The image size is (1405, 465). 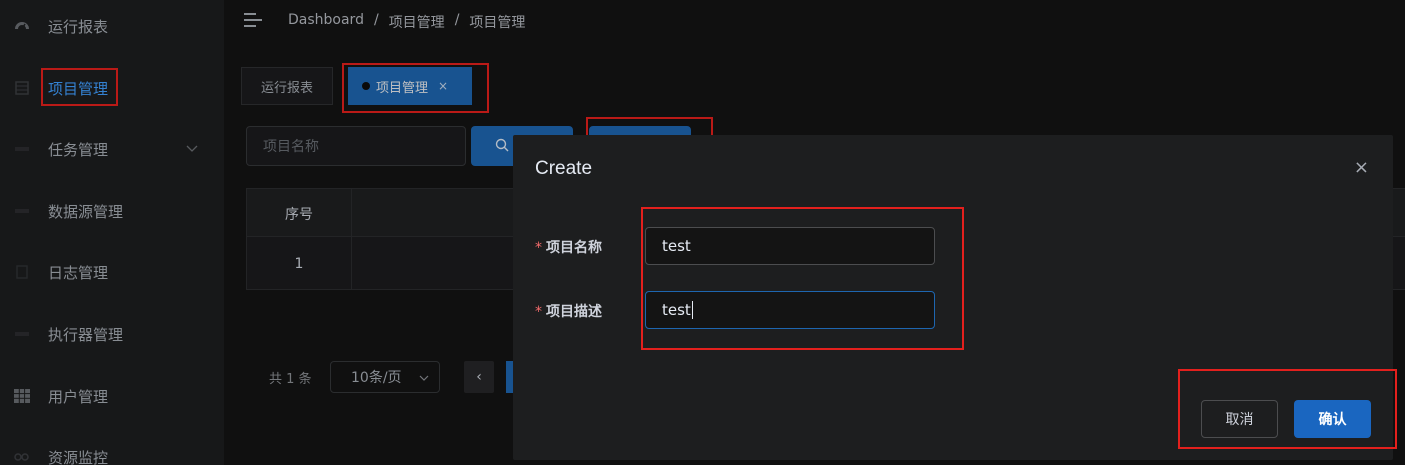 I want to click on close-icon: ×, so click(x=1361, y=167).